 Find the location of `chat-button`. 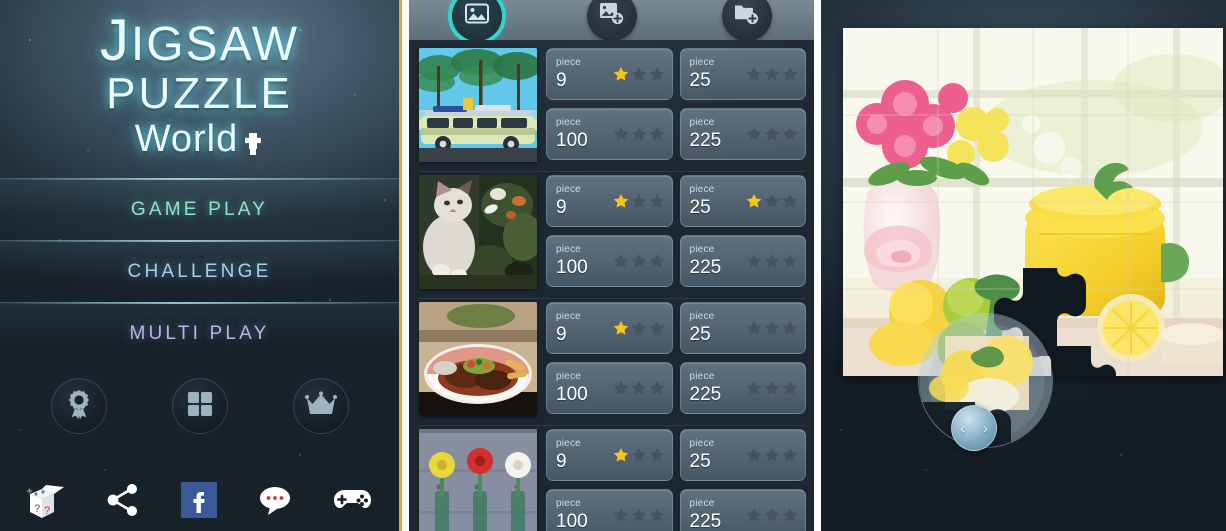

chat-button is located at coordinates (276, 502).